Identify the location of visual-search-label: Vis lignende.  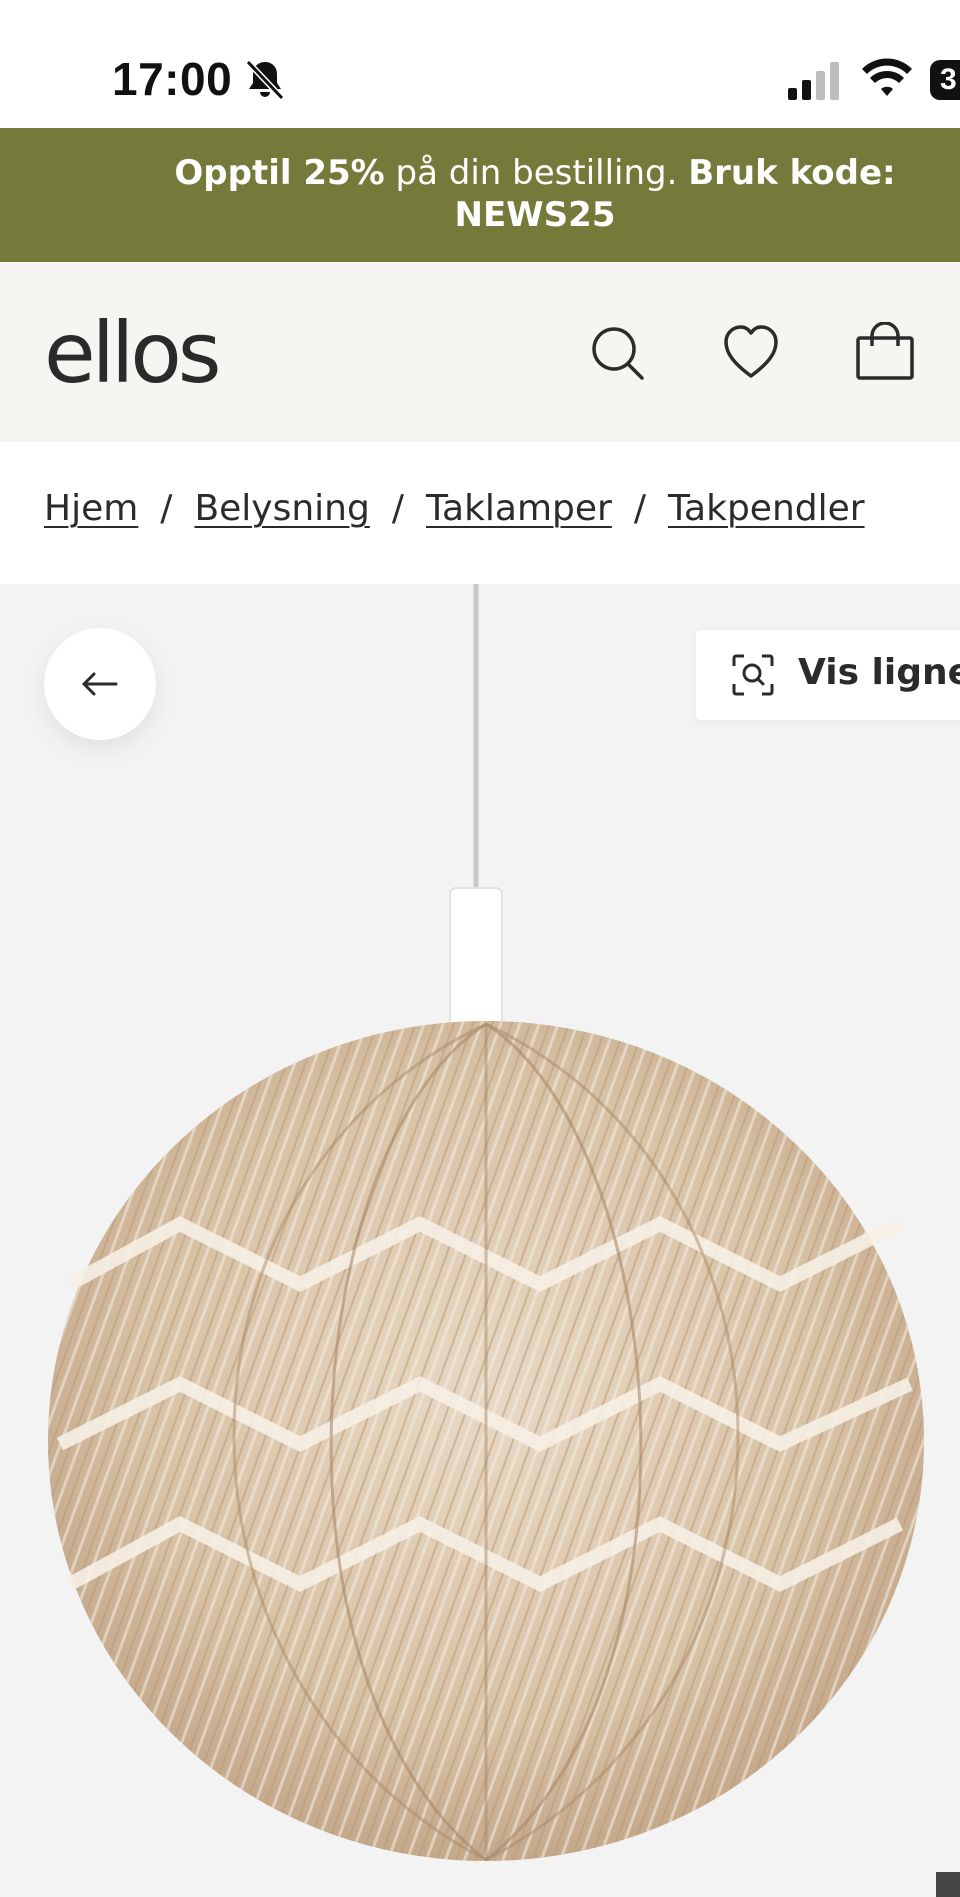
(879, 672).